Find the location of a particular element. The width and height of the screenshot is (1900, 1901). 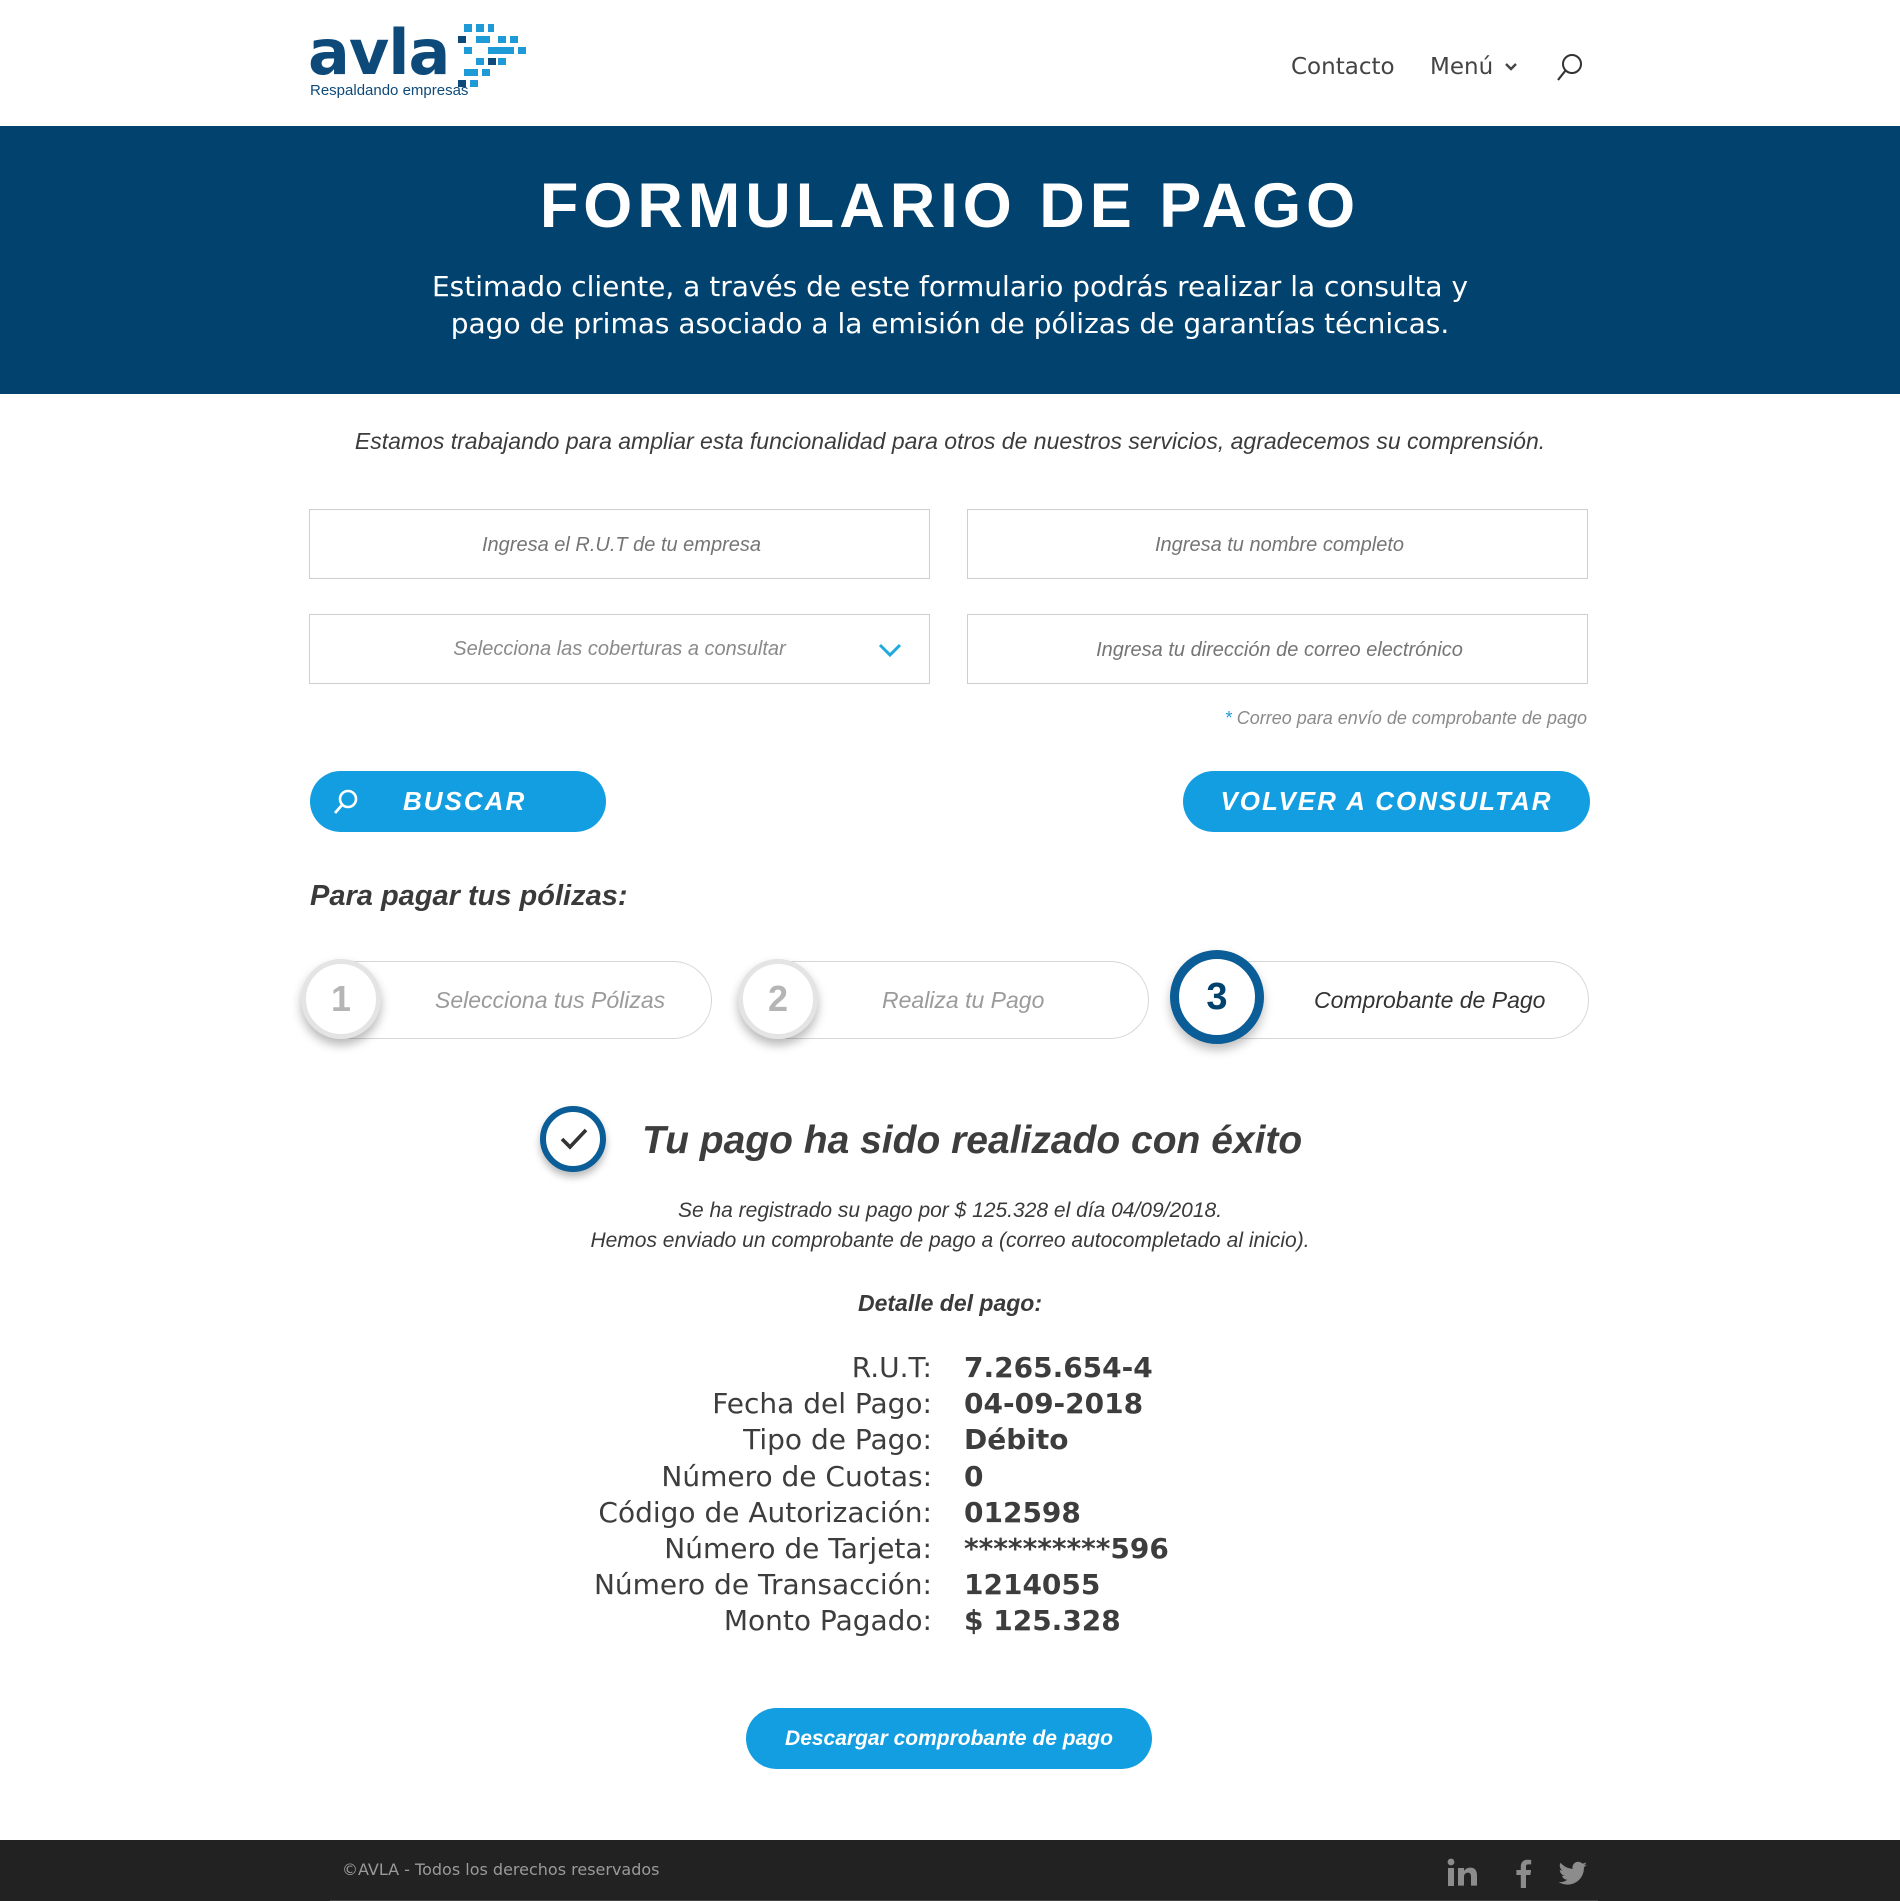

detail-label-transaccion: Número de Transacción: is located at coordinates (762, 1585).